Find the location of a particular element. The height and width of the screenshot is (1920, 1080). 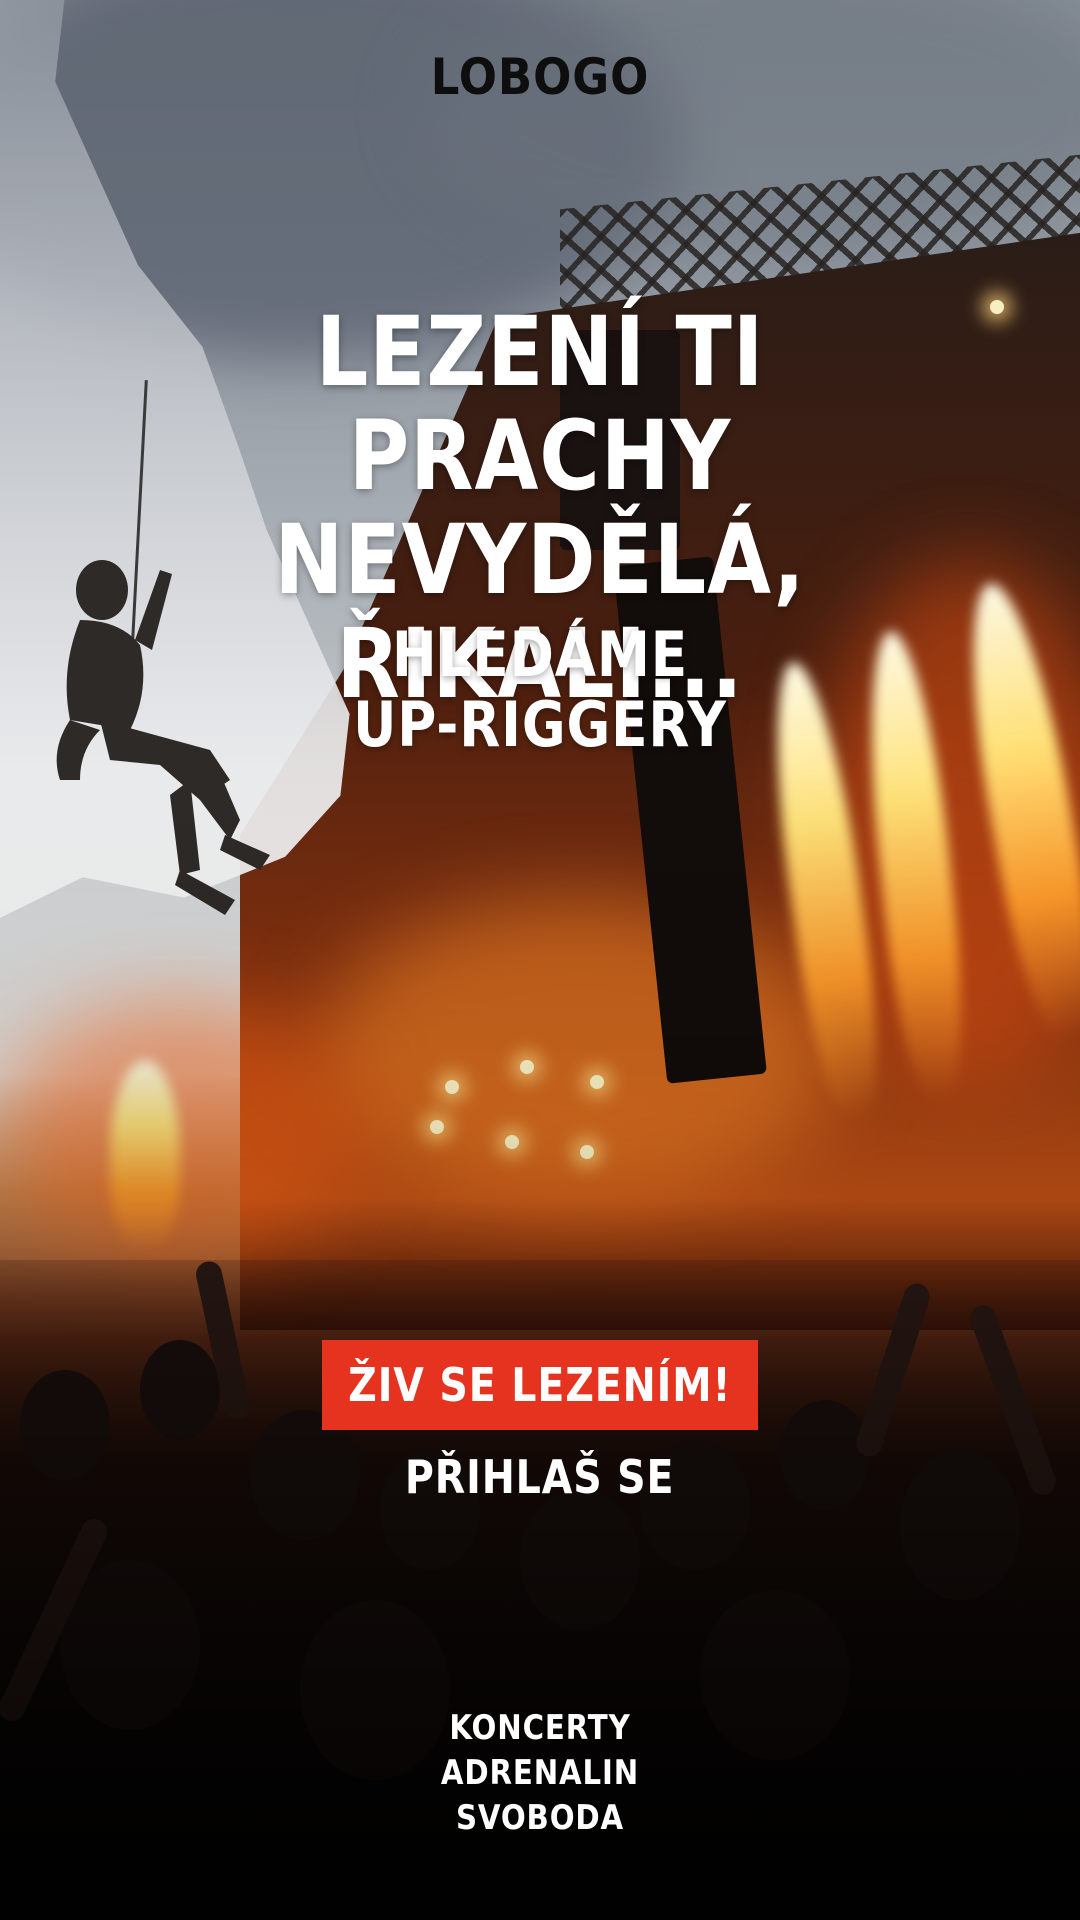

signup-link-label: PŘIHLAŠ SE is located at coordinates (540, 1477).